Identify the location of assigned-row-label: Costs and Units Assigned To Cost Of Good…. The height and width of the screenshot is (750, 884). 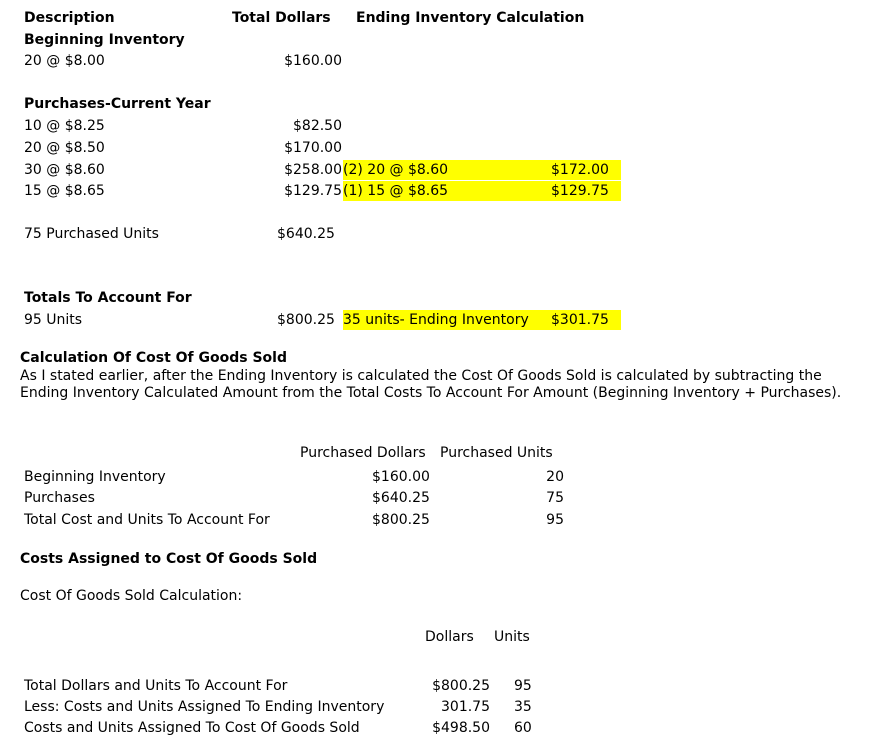
(192, 728).